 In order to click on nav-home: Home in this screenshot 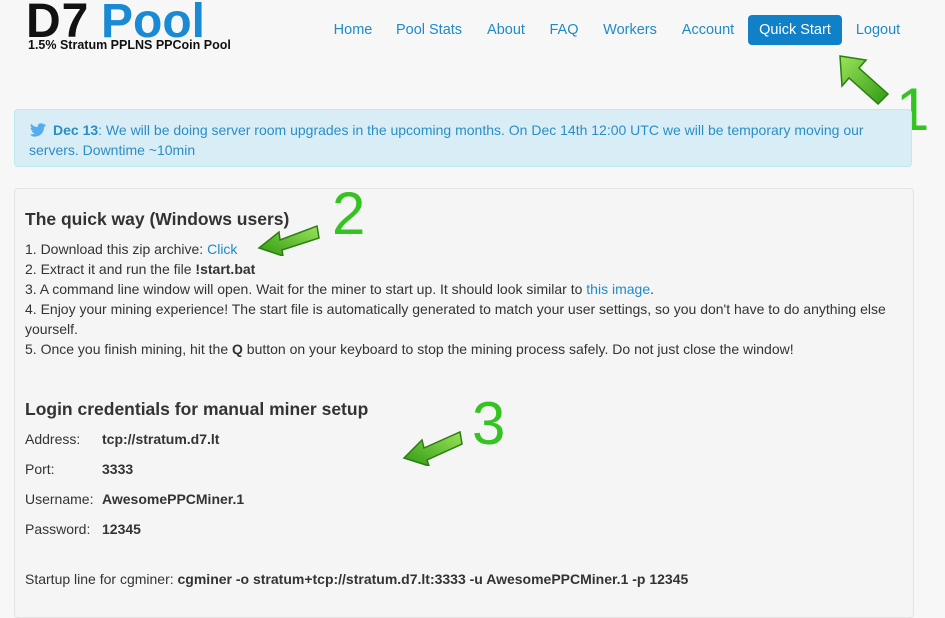, I will do `click(353, 30)`.